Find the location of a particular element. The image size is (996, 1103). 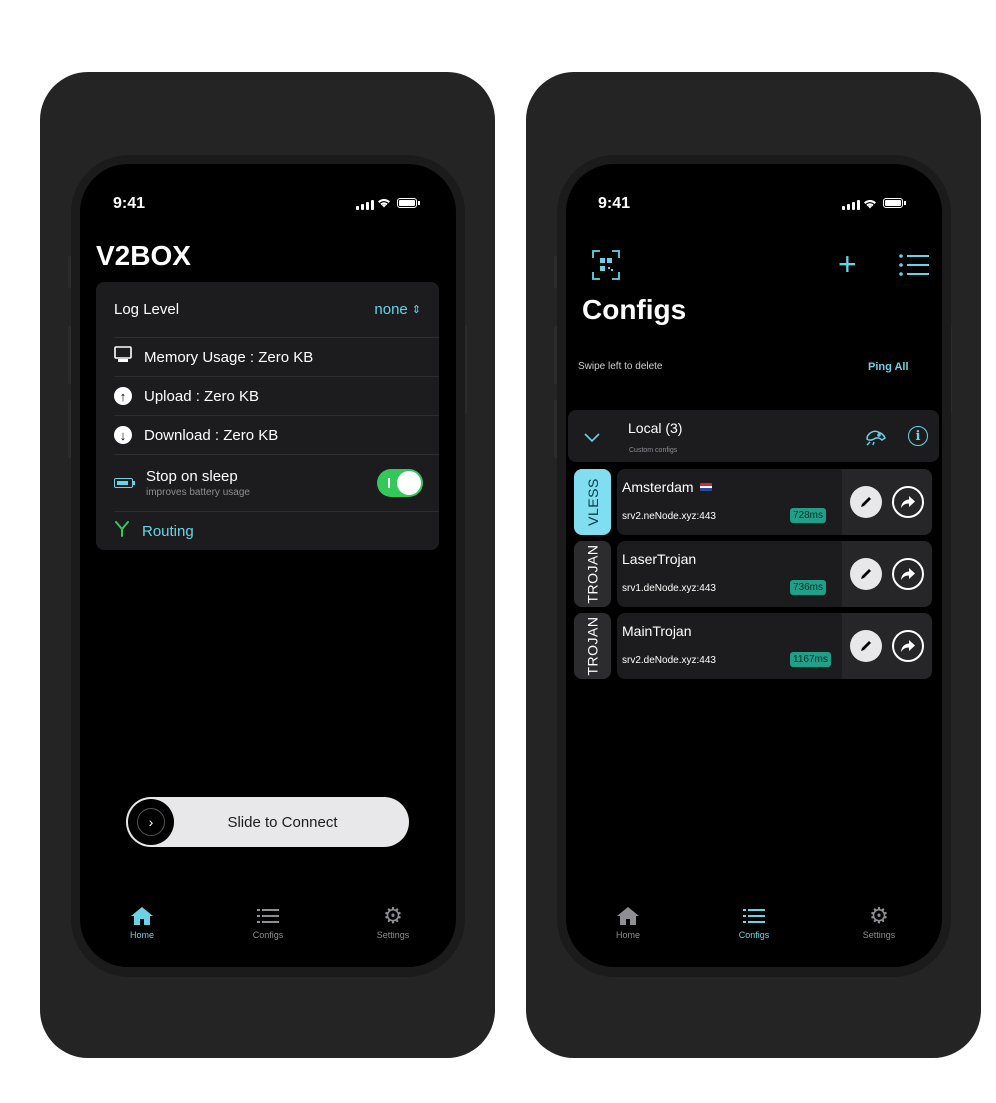

page-title: Configs is located at coordinates (634, 309).